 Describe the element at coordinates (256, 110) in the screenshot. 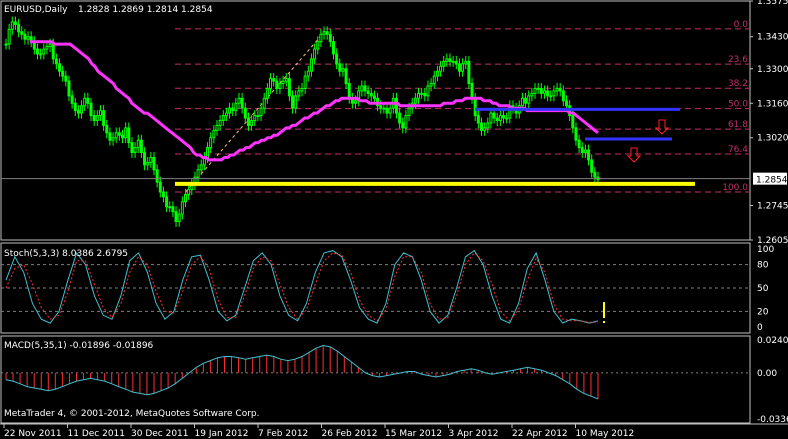

I see `fib-trend-line` at that location.